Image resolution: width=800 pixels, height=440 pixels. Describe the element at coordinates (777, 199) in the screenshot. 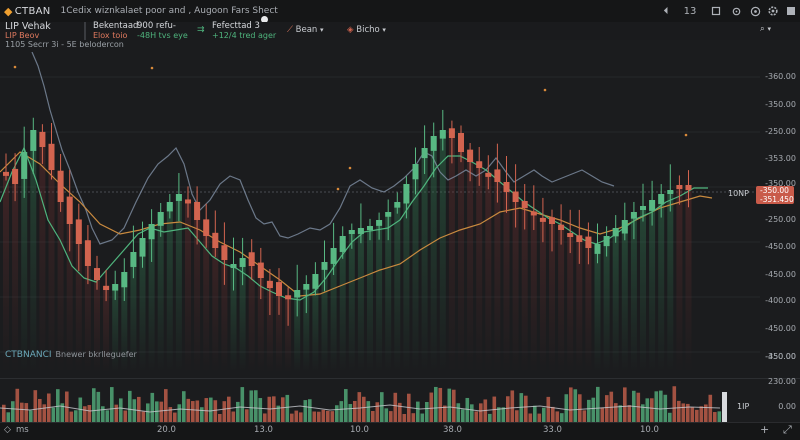

I see `current-price-sub: -351.450` at that location.